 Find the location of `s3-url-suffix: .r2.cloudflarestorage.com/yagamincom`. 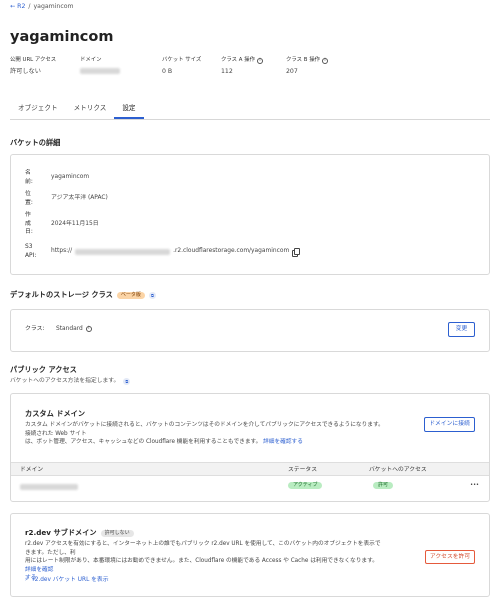

s3-url-suffix: .r2.cloudflarestorage.com/yagamincom is located at coordinates (231, 251).